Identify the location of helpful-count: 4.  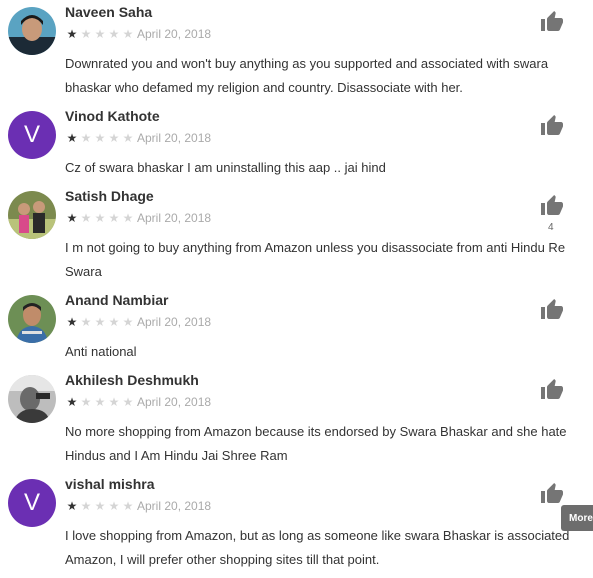
(551, 227).